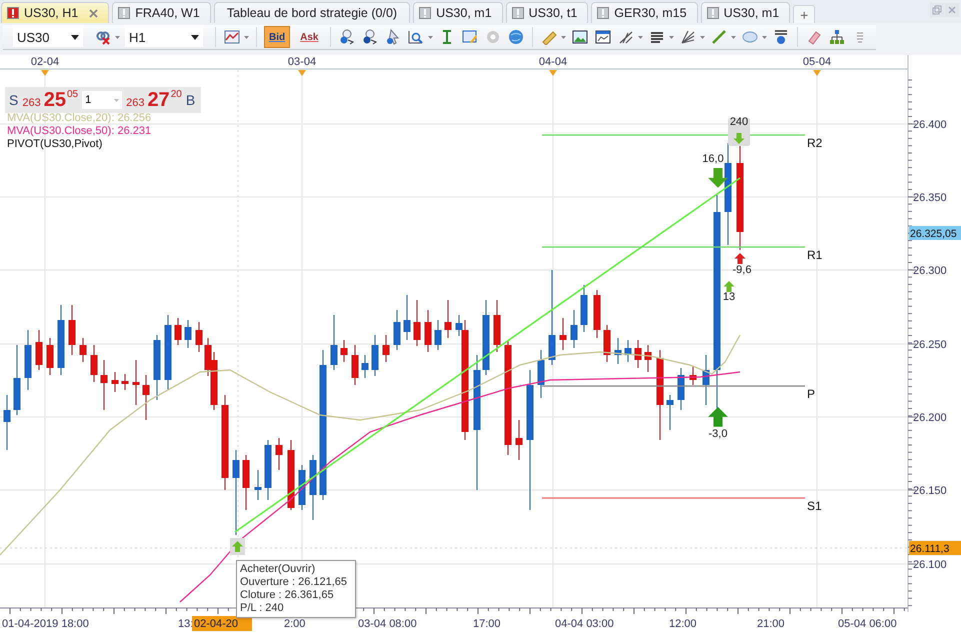  What do you see at coordinates (814, 143) in the screenshot?
I see `pivot-label: R2` at bounding box center [814, 143].